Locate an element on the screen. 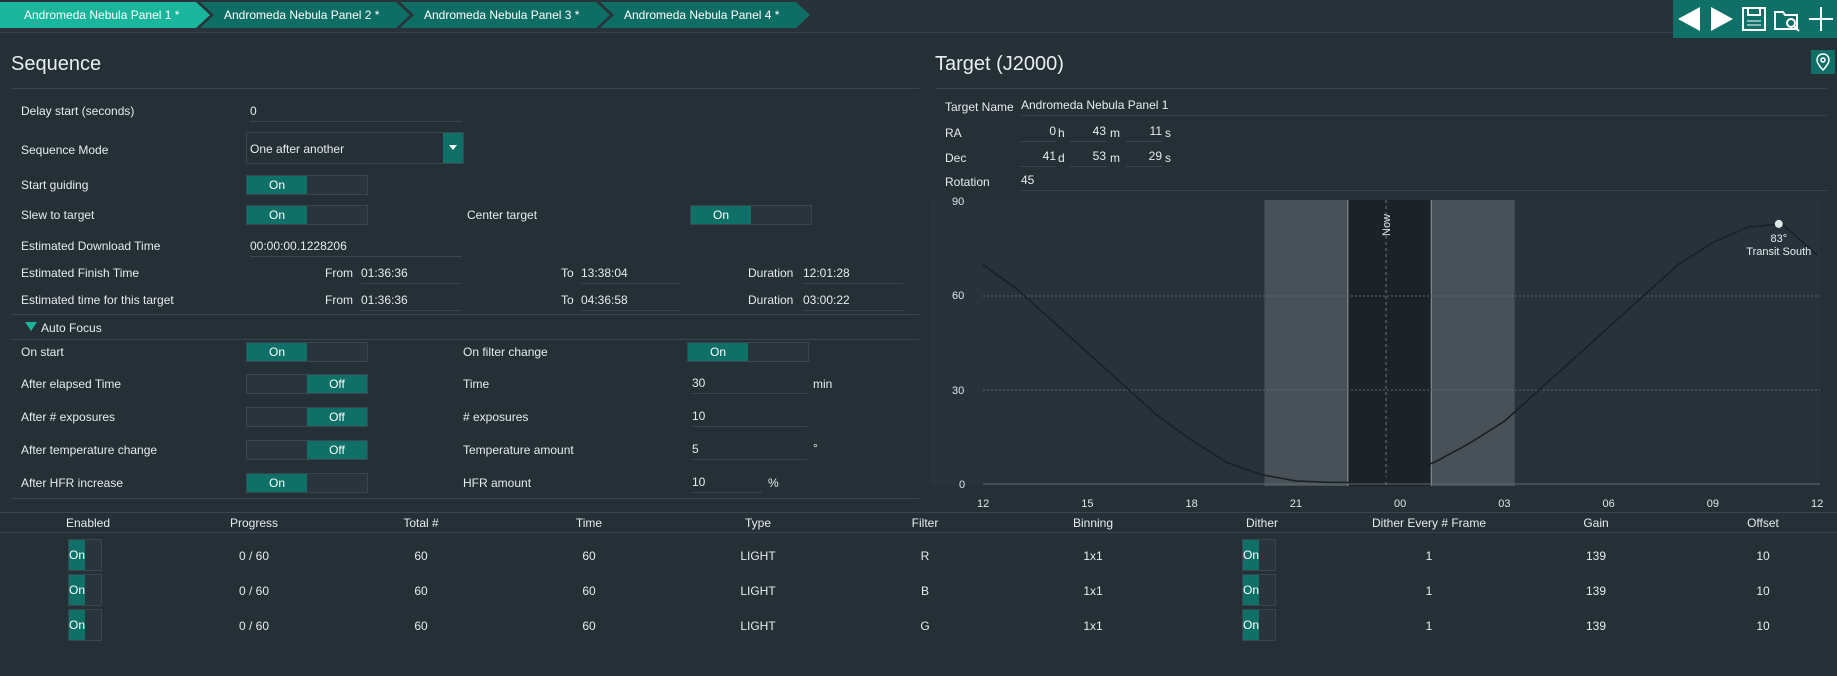 Image resolution: width=1837 pixels, height=676 pixels. column-header: Binning is located at coordinates (1093, 523).